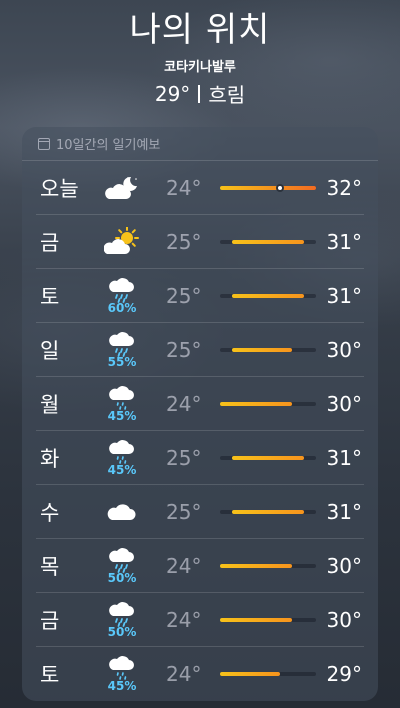 The width and height of the screenshot is (400, 708). What do you see at coordinates (200, 144) in the screenshot?
I see `forecast-heading: 10일간의 일기예보` at bounding box center [200, 144].